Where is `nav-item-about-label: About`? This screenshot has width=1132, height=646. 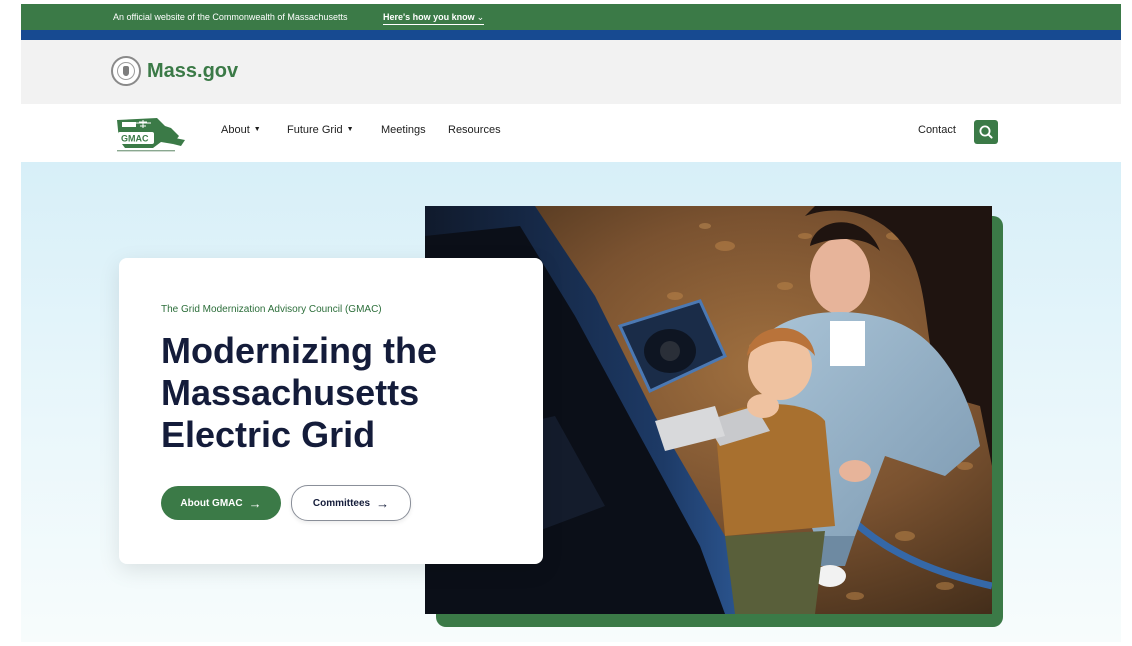
nav-item-about-label: About is located at coordinates (235, 130).